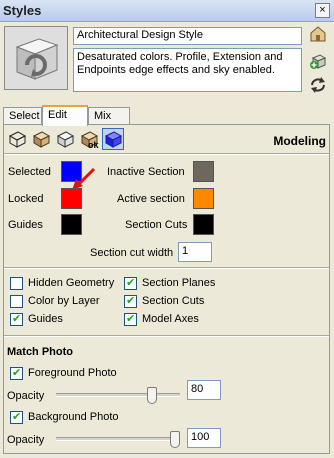 The height and width of the screenshot is (458, 334). What do you see at coordinates (89, 139) in the screenshot?
I see `watermark-settings-icon: ok` at bounding box center [89, 139].